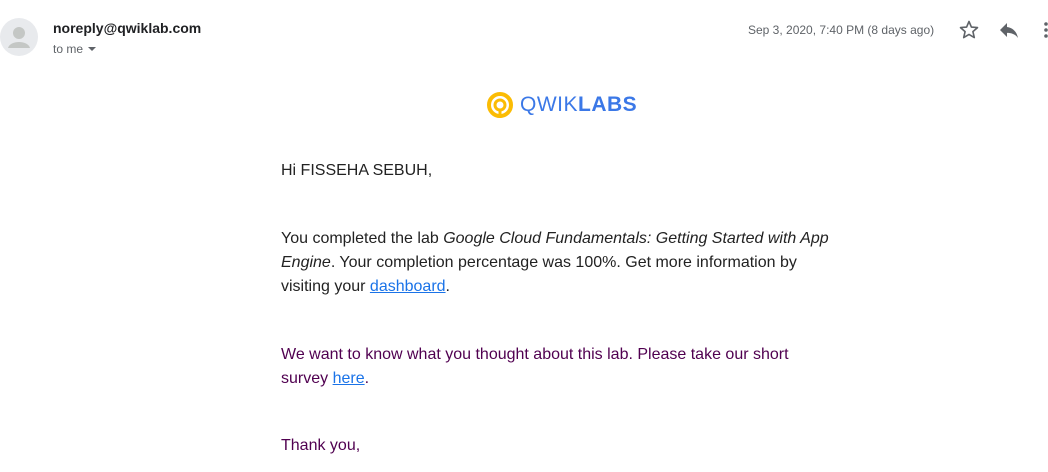 The image size is (1048, 472). I want to click on recipient-line: to me, so click(75, 49).